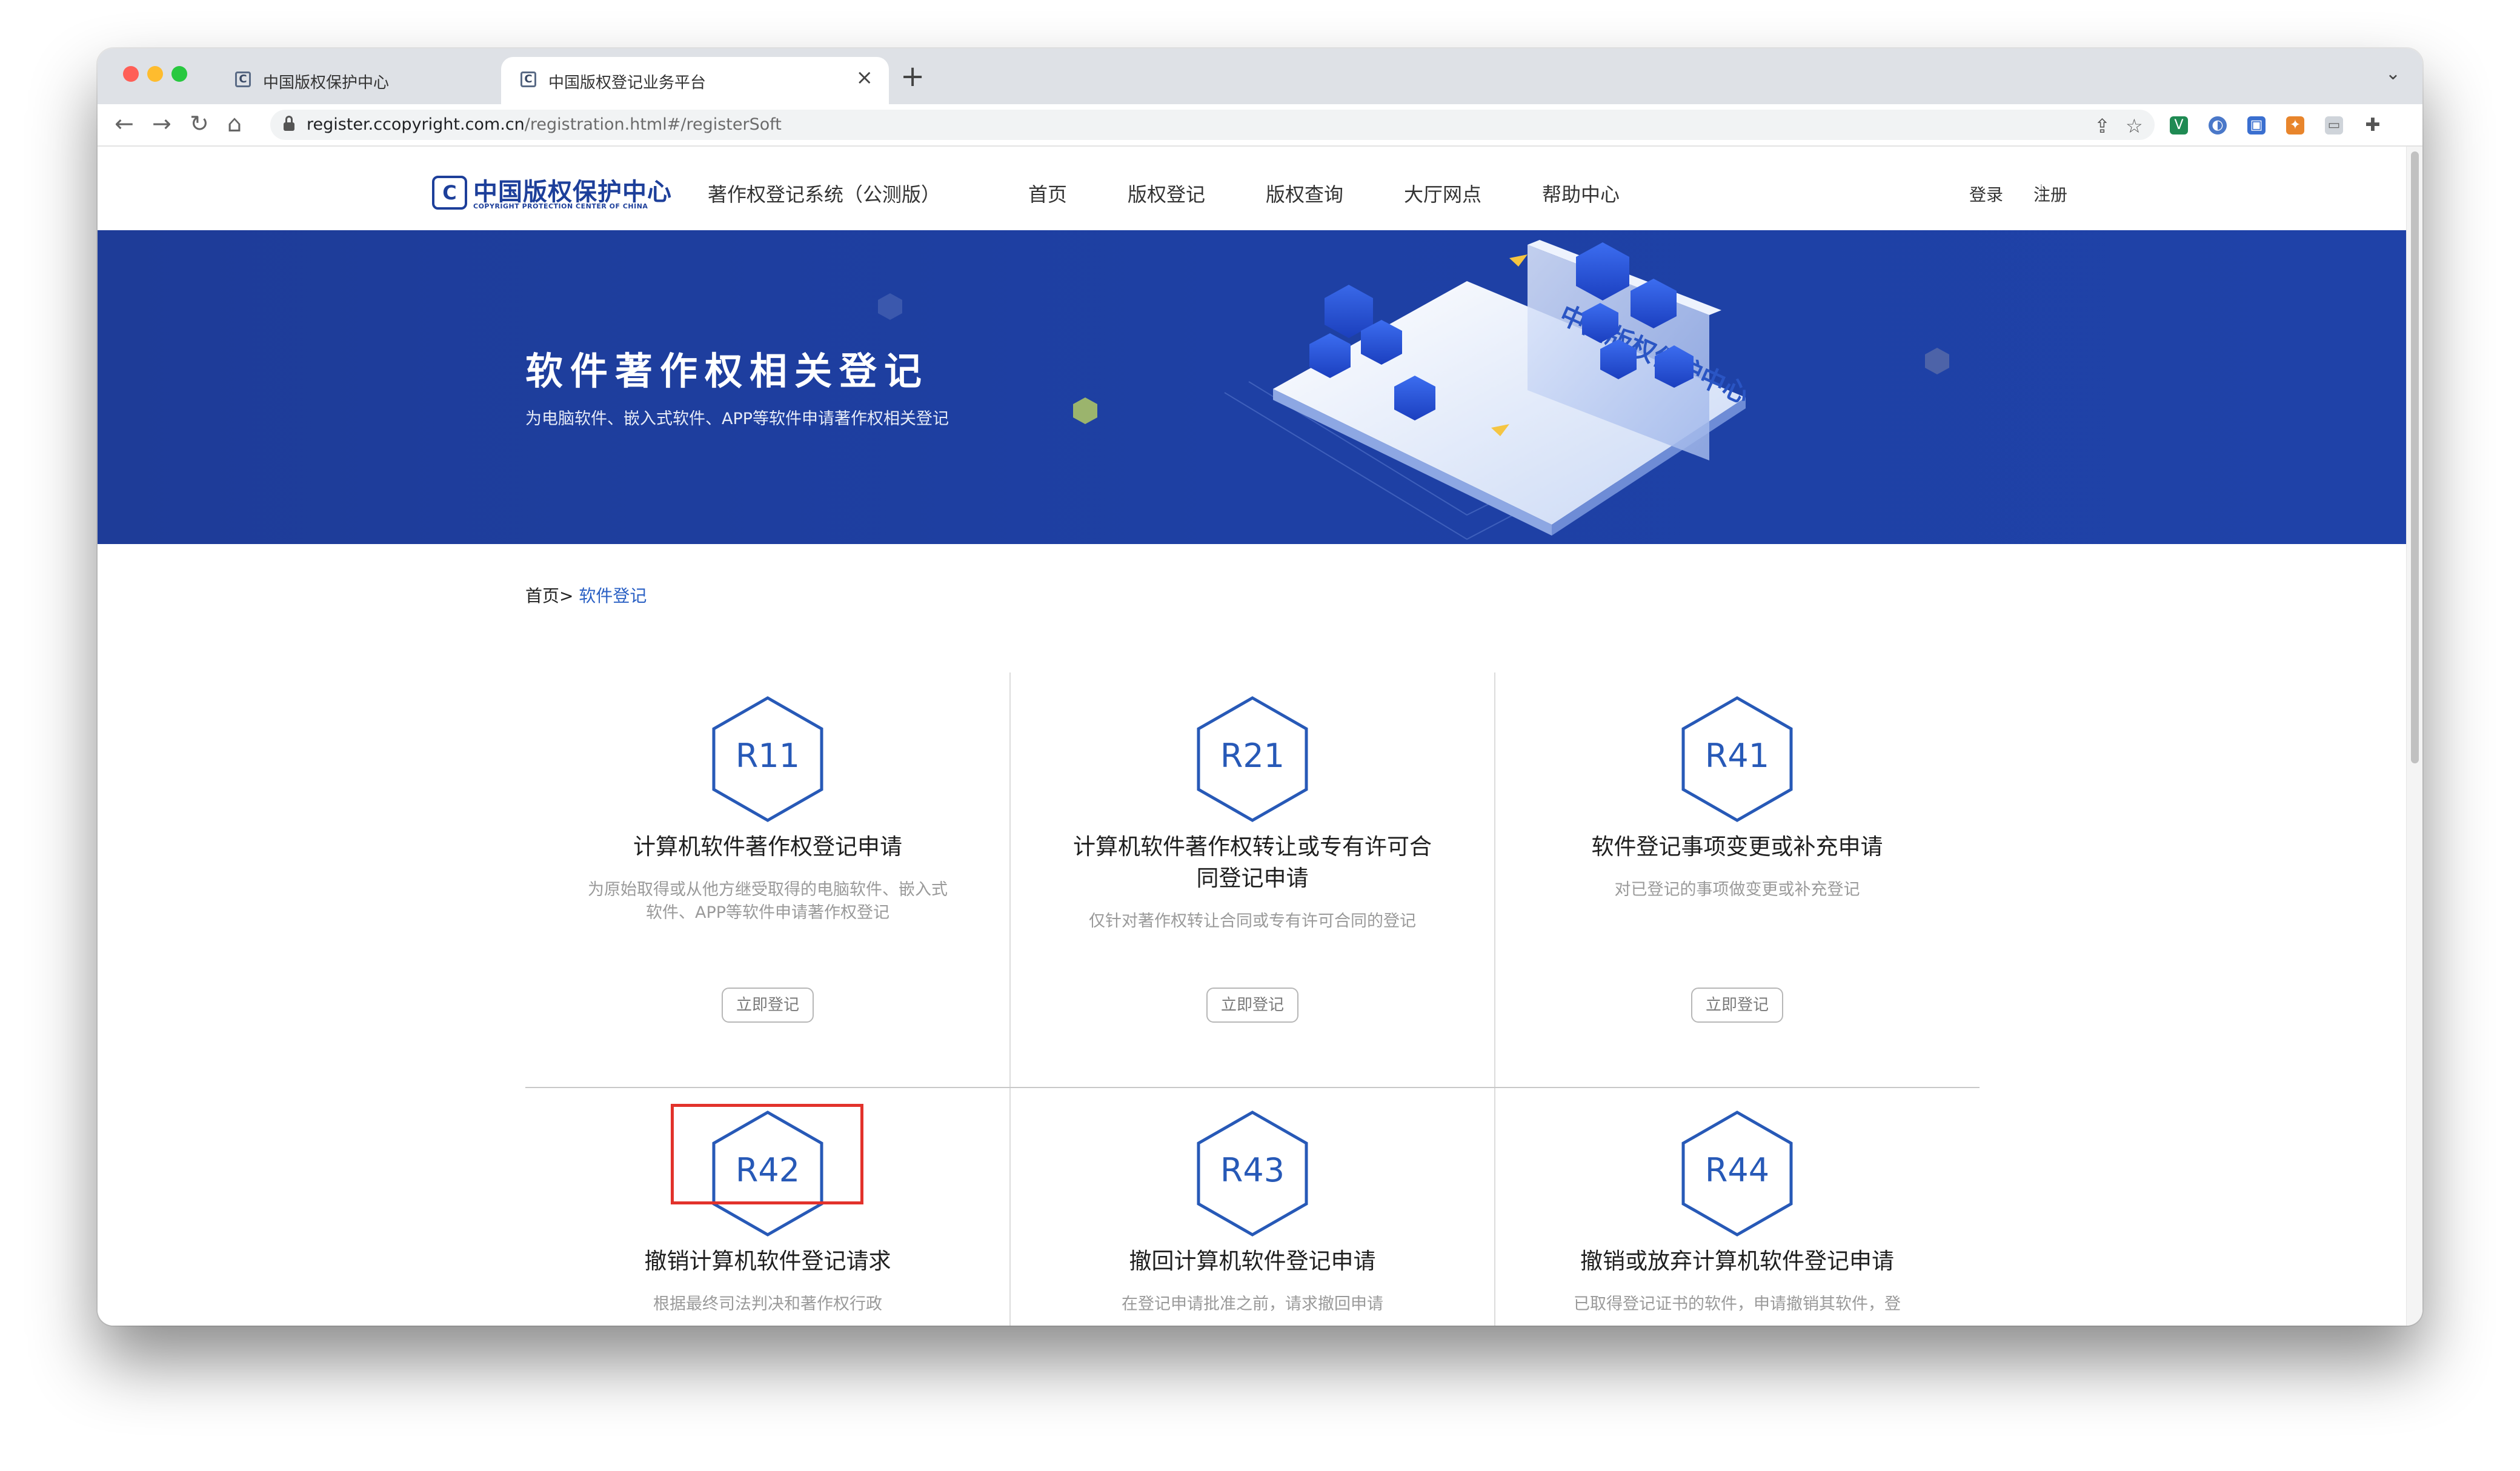 This screenshot has height=1471, width=2520. What do you see at coordinates (326, 83) in the screenshot?
I see `tab-title: 中国版权保护中心` at bounding box center [326, 83].